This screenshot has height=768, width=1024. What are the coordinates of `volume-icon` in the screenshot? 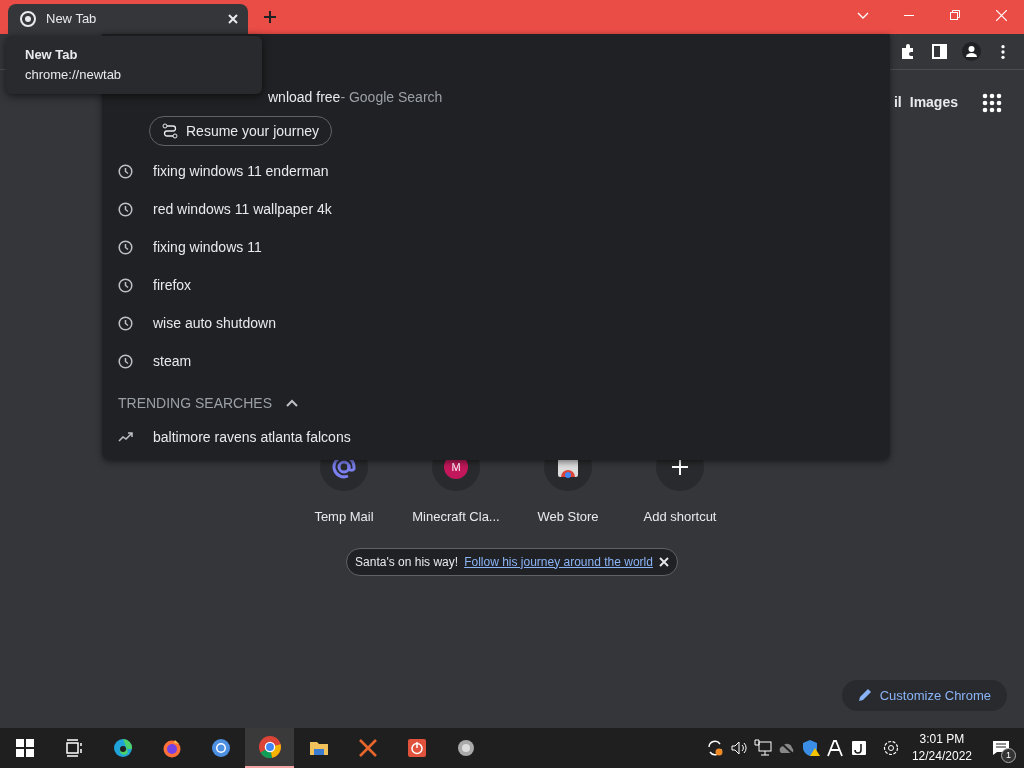 It's located at (738, 748).